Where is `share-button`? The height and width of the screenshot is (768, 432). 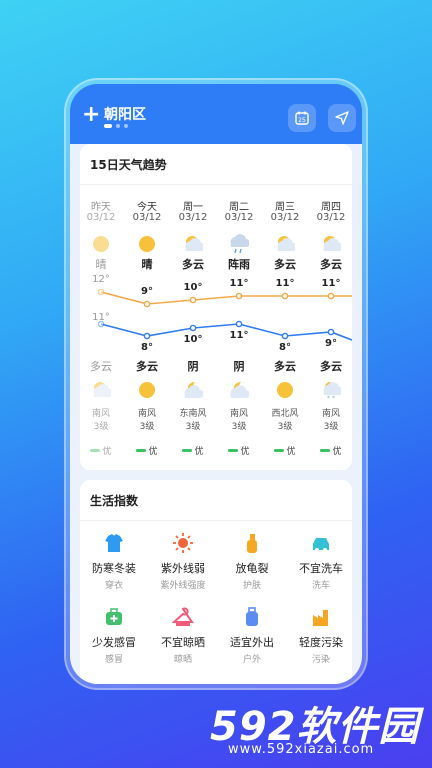
share-button is located at coordinates (342, 118).